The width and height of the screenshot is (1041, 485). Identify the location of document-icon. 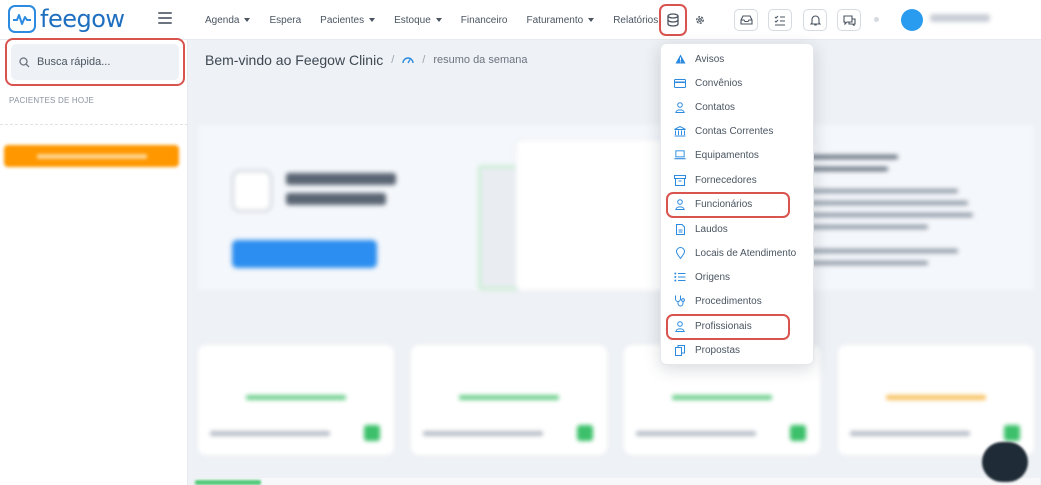
(680, 229).